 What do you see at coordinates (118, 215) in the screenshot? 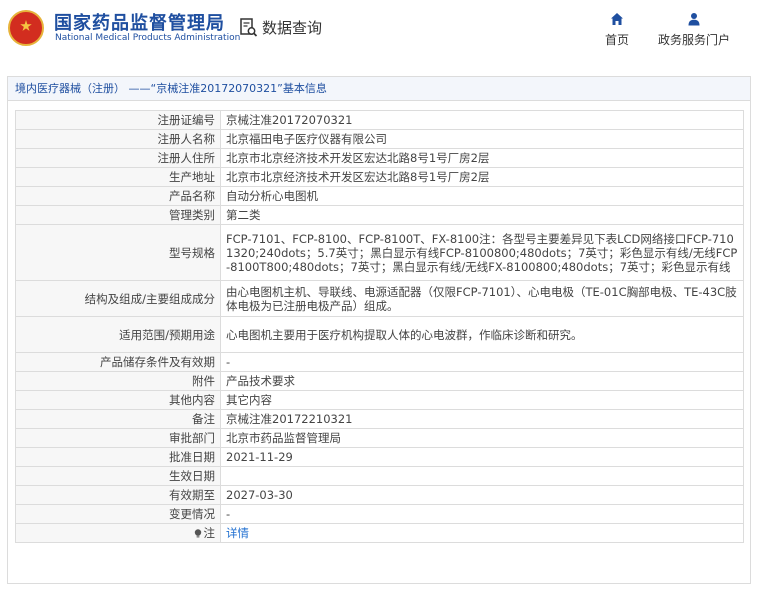
I see `row-label: 管理类别` at bounding box center [118, 215].